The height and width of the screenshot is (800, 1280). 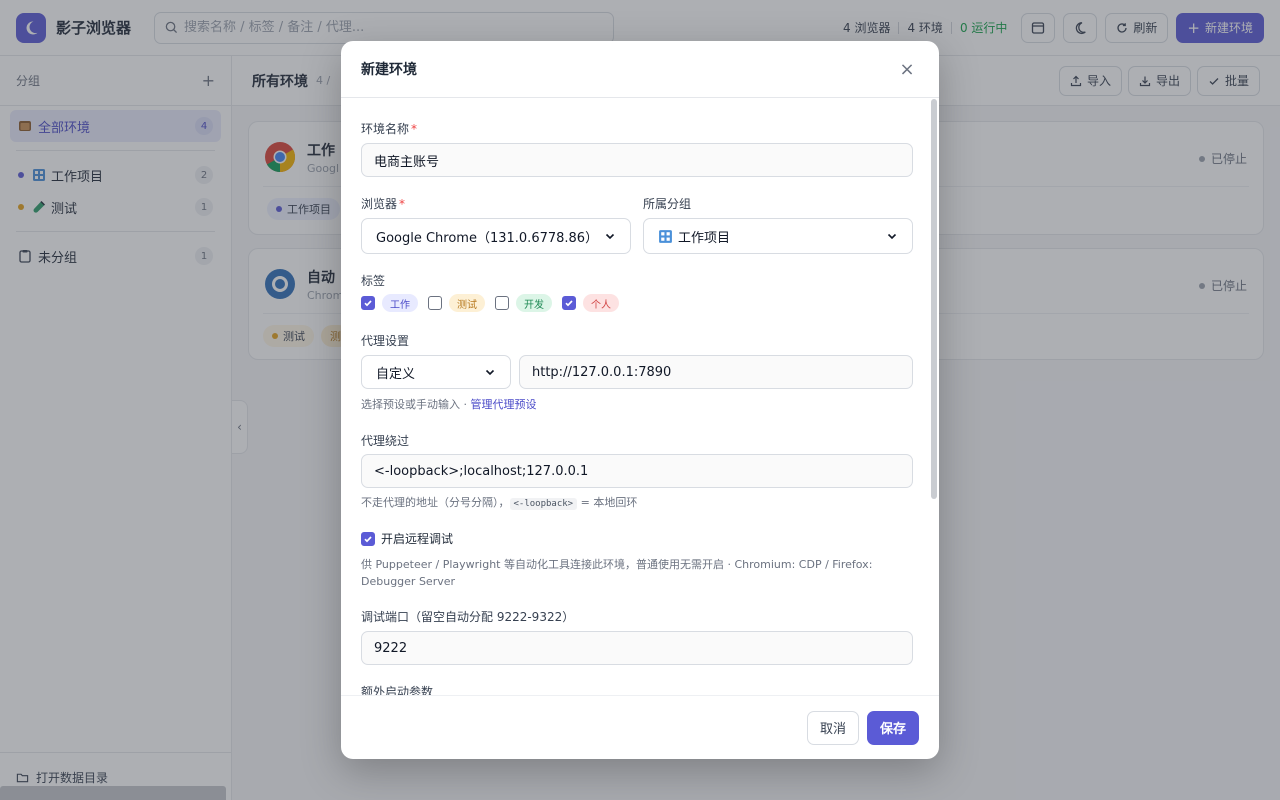 I want to click on bypass-label: 代理绕过, so click(x=385, y=441).